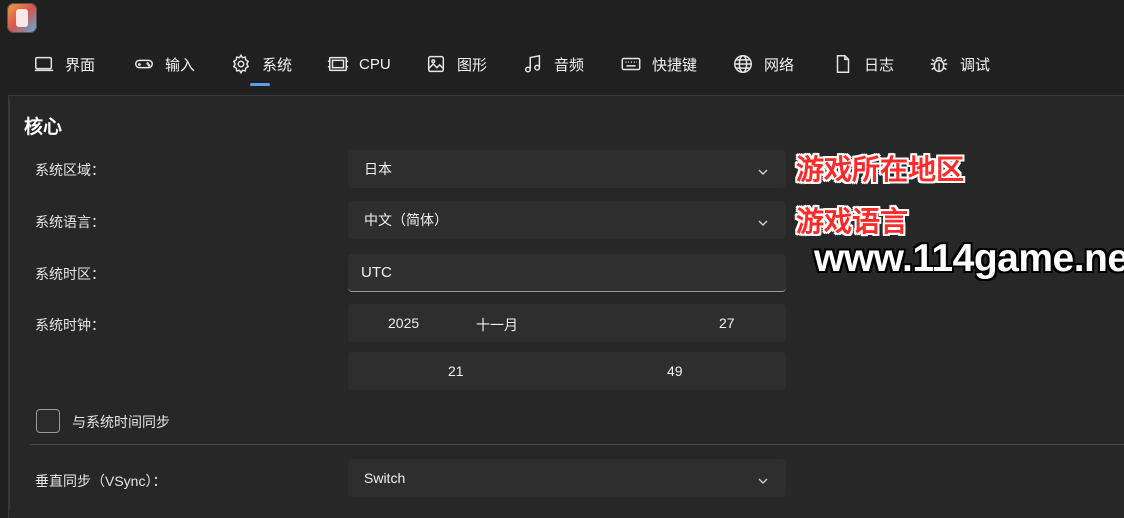  Describe the element at coordinates (456, 64) in the screenshot. I see `tab-graphics: 图形` at that location.